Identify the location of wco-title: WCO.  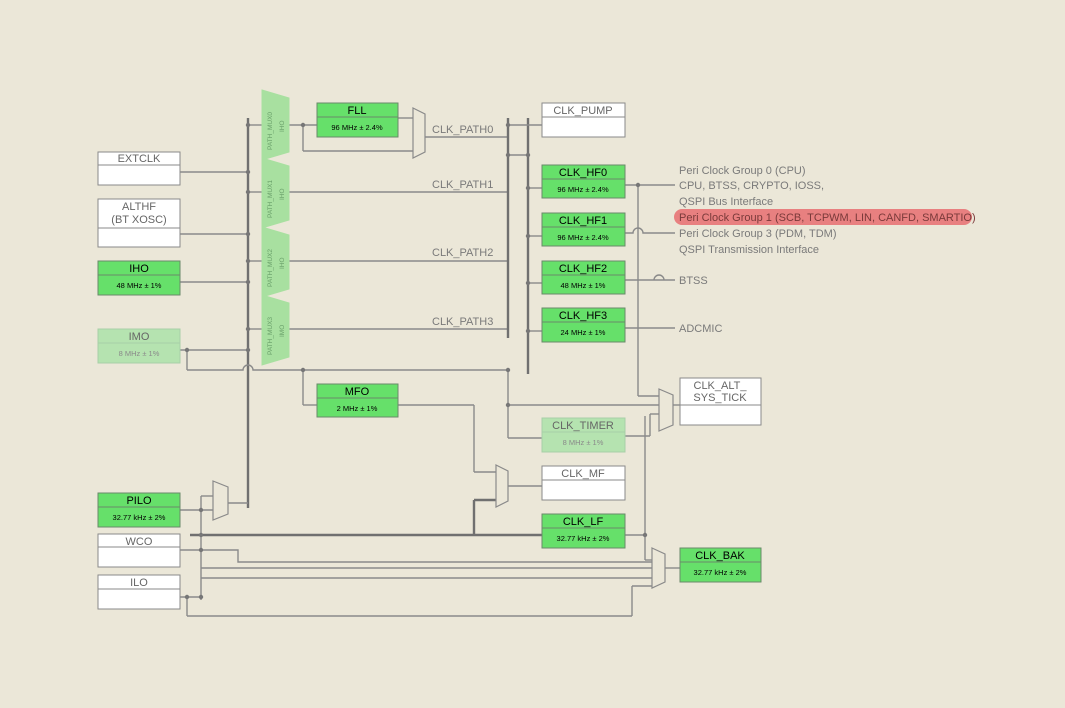
(139, 542).